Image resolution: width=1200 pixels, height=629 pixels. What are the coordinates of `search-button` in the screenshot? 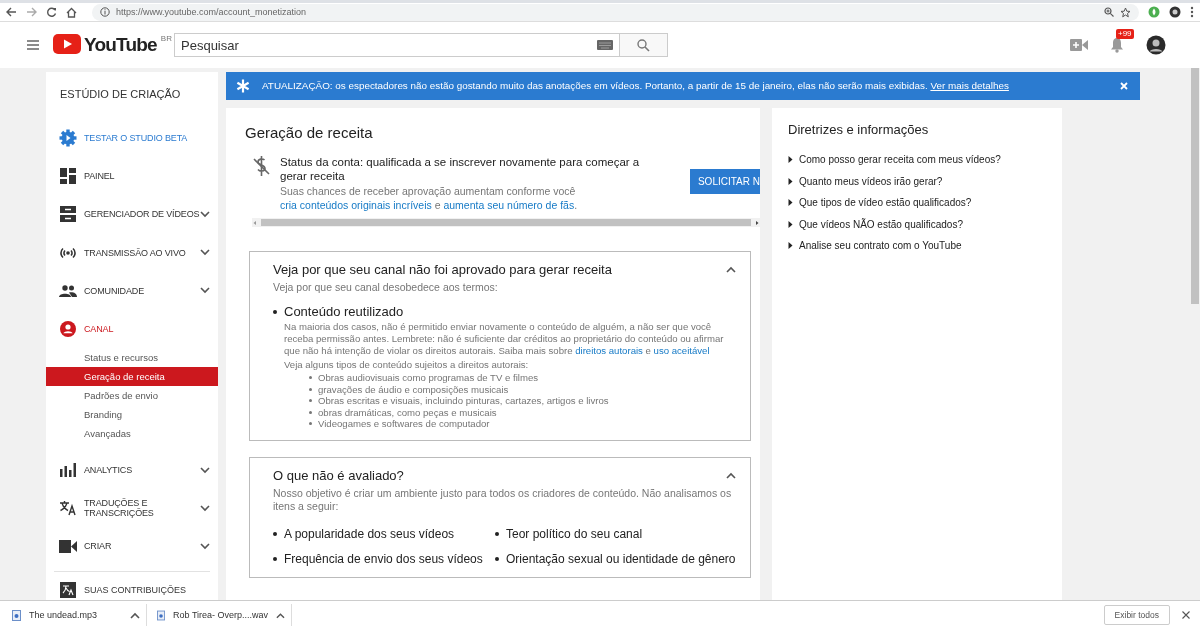 It's located at (644, 45).